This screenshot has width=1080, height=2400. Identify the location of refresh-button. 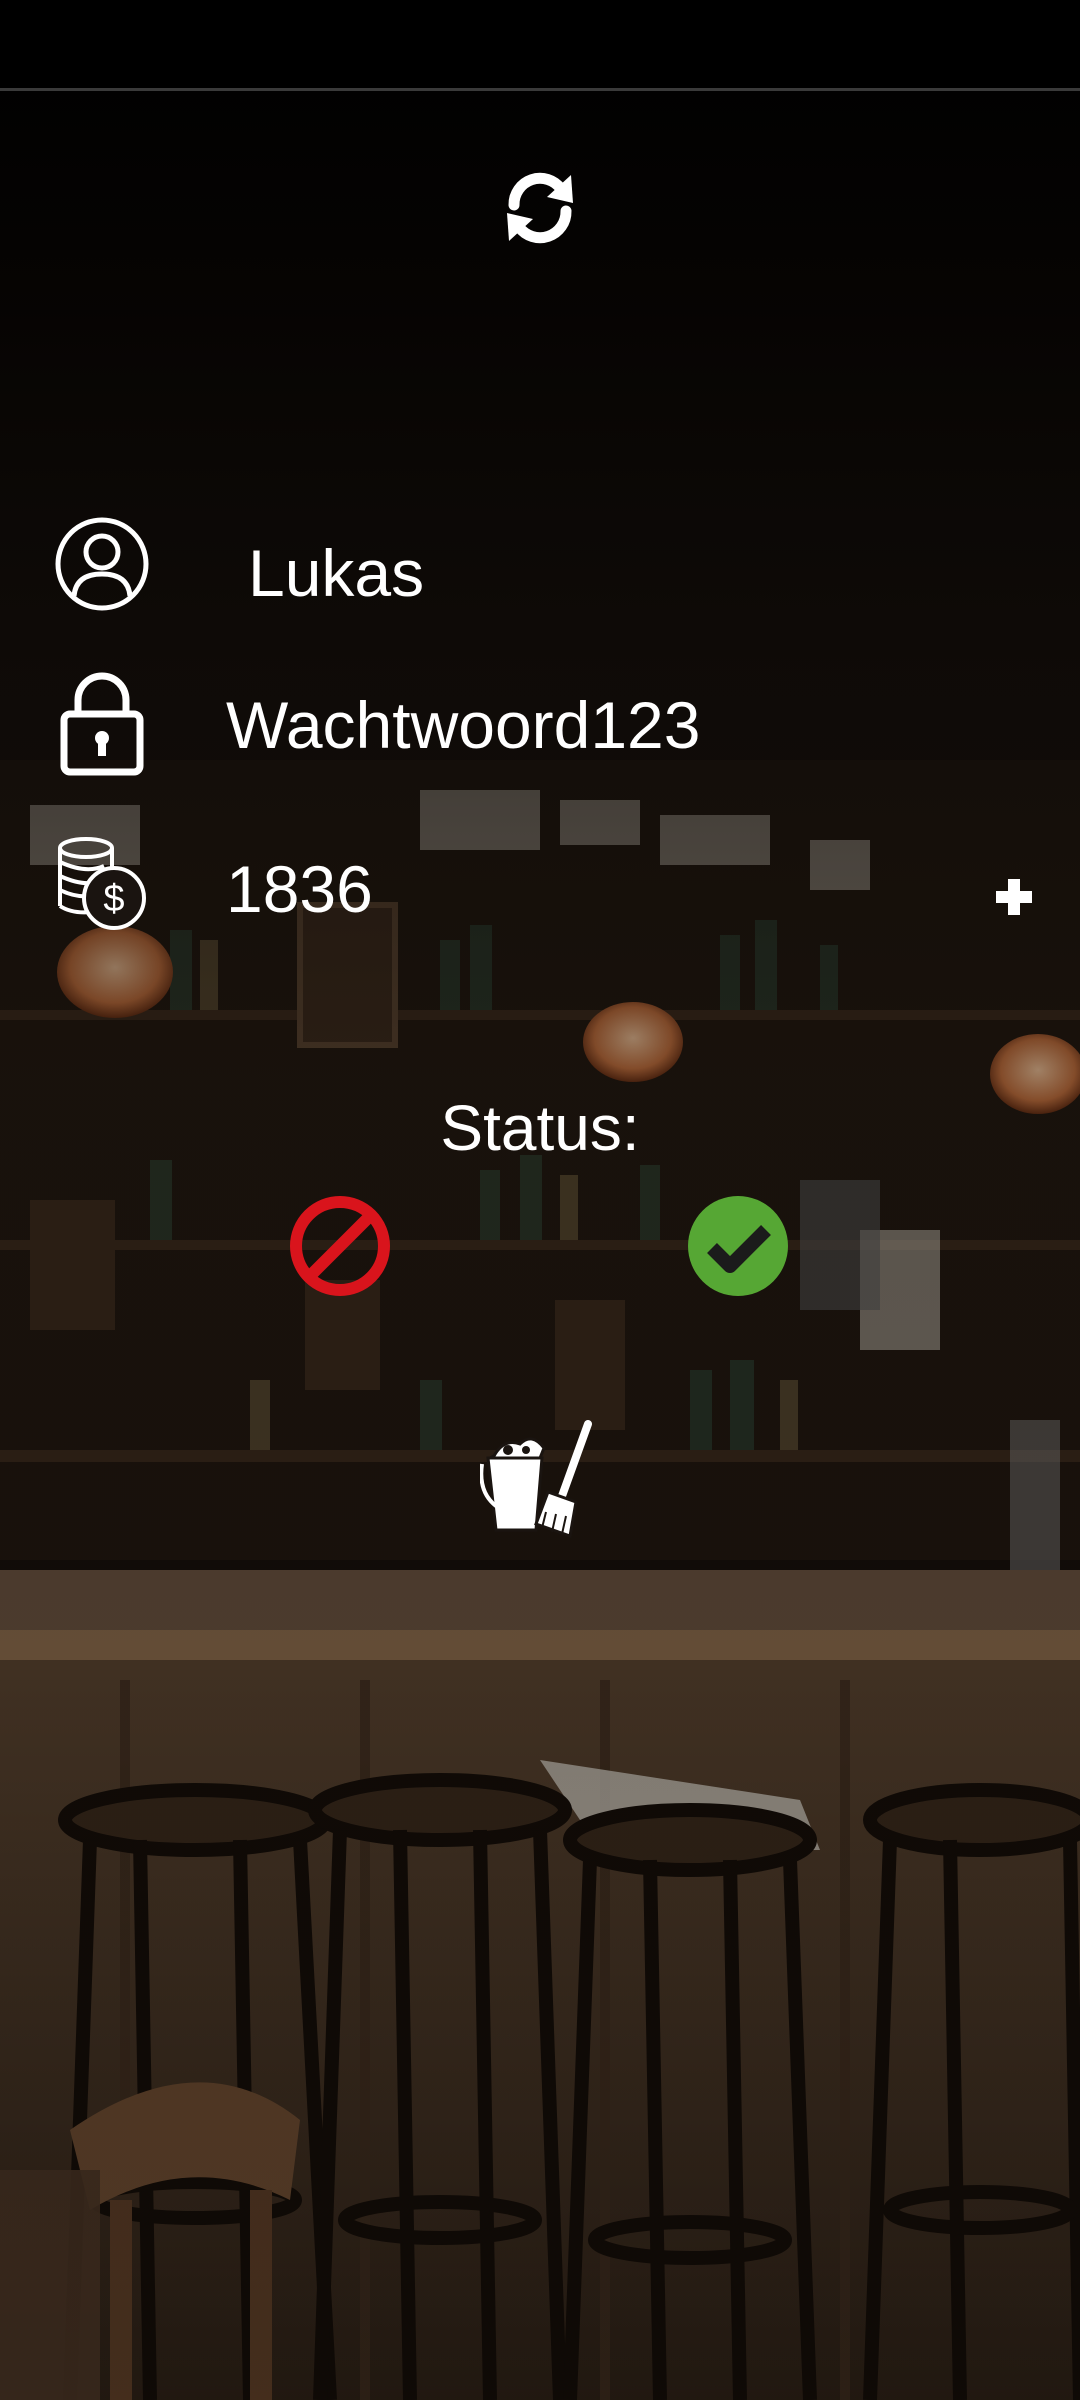
(540, 208).